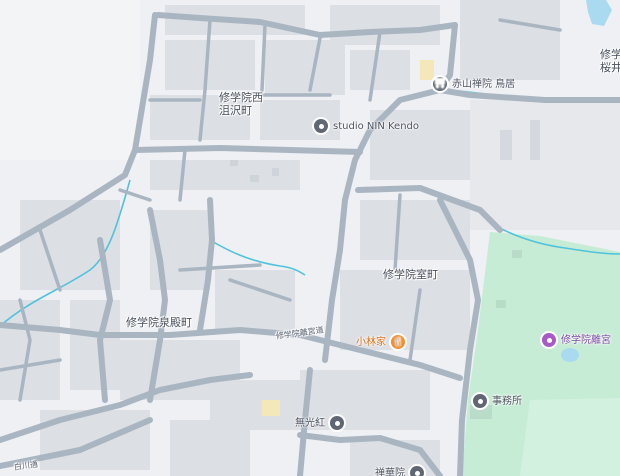 This screenshot has width=620, height=476. I want to click on poi-muko: 無光紅, so click(319, 423).